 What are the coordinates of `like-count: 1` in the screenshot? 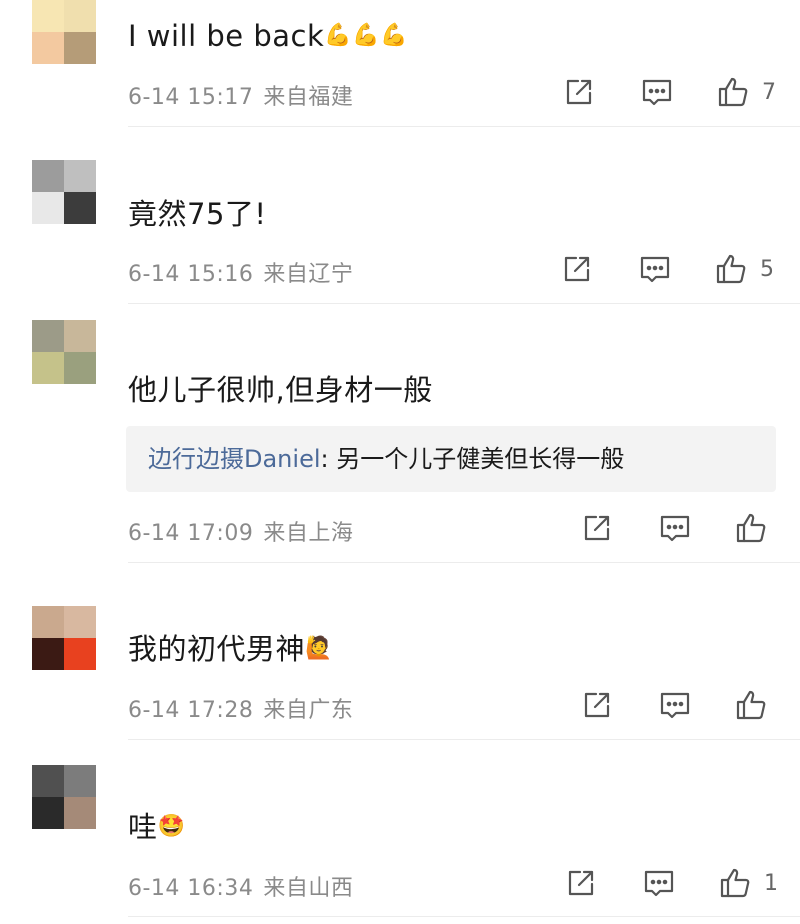 It's located at (771, 883).